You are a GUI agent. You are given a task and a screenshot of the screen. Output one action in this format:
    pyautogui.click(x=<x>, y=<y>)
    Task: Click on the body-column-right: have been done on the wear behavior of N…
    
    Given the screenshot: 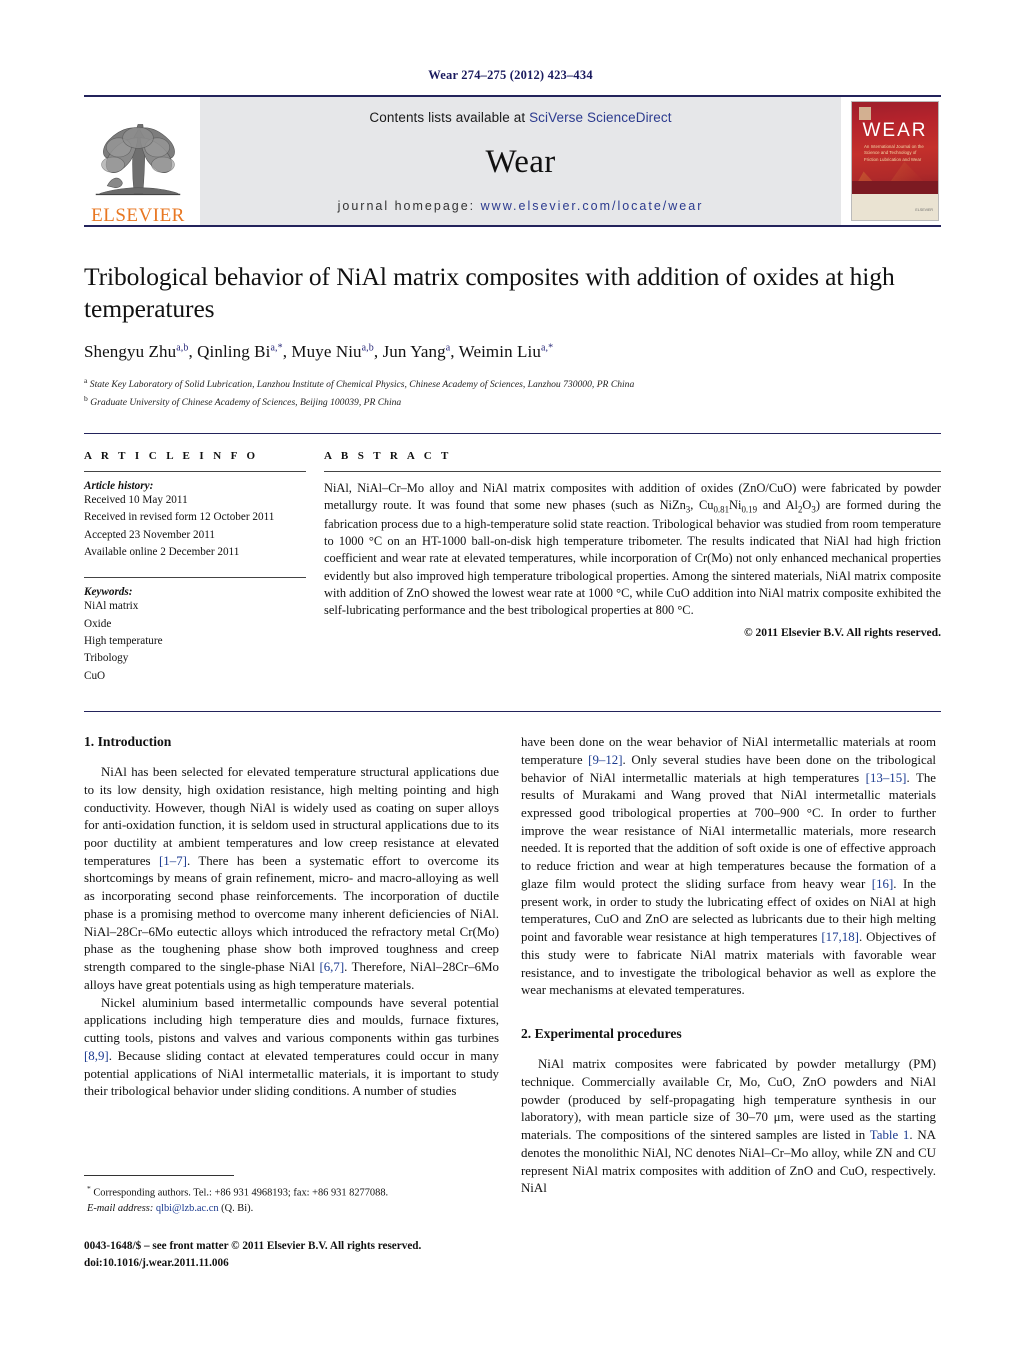 What is the action you would take?
    pyautogui.click(x=728, y=966)
    